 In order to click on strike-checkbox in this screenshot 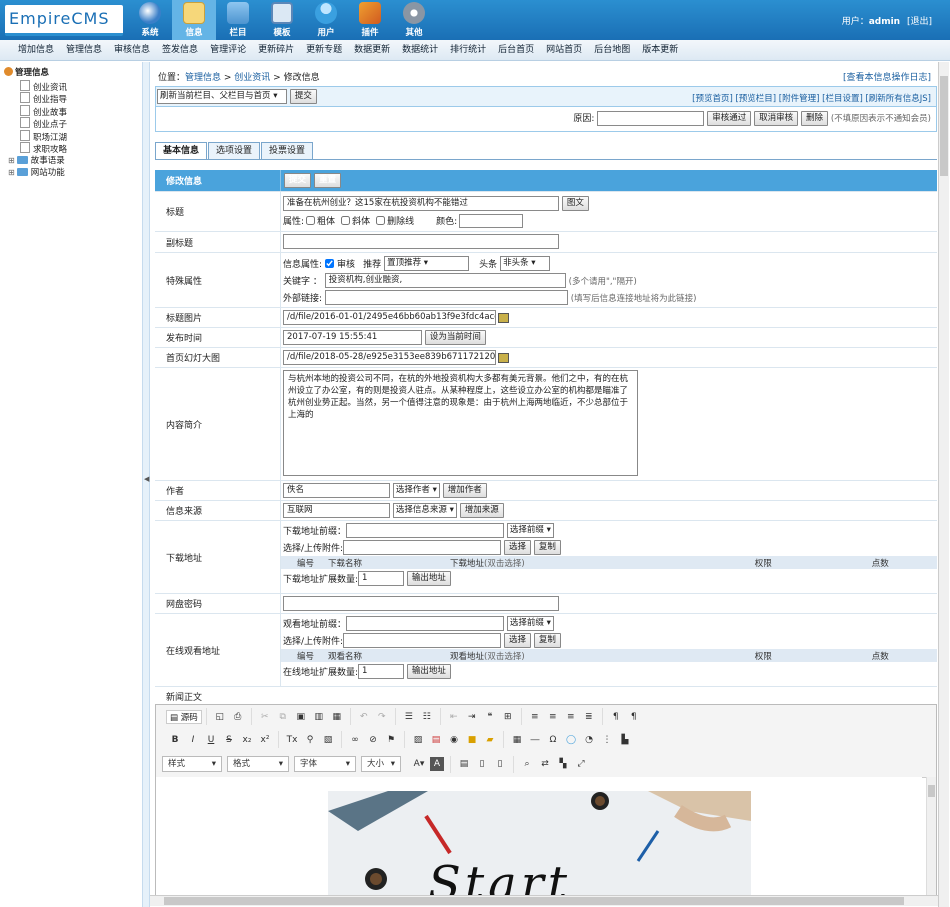, I will do `click(381, 220)`.